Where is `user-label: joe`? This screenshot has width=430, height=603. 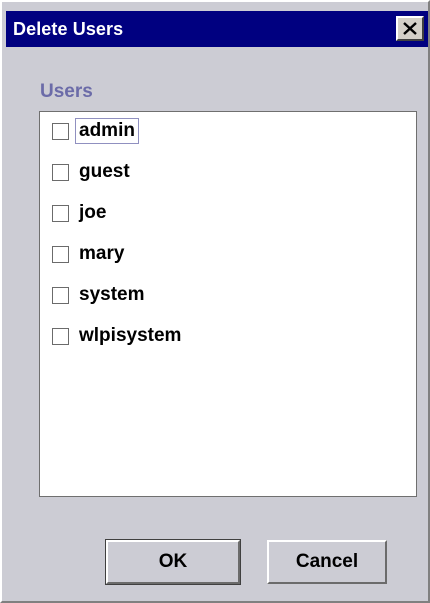
user-label: joe is located at coordinates (92, 213).